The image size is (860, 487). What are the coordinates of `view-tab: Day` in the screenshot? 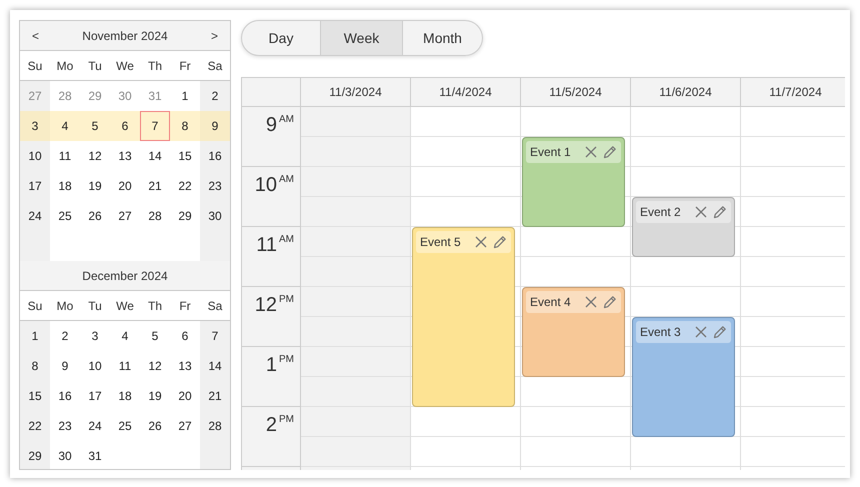 It's located at (281, 38).